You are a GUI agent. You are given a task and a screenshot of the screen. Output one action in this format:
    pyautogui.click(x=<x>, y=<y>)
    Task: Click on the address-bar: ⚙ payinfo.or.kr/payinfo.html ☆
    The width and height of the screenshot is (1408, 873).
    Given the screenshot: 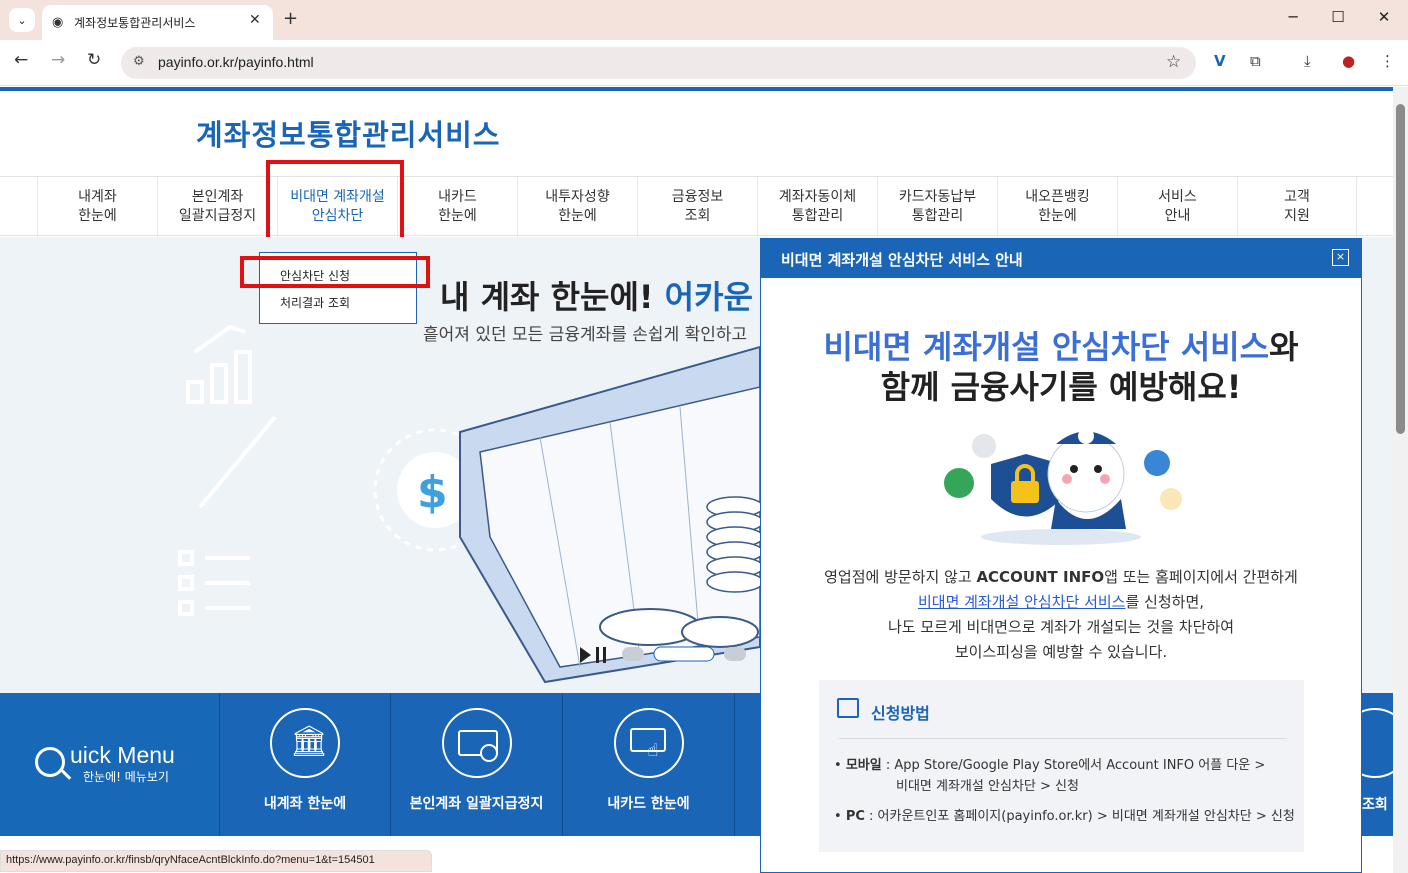 What is the action you would take?
    pyautogui.click(x=658, y=63)
    